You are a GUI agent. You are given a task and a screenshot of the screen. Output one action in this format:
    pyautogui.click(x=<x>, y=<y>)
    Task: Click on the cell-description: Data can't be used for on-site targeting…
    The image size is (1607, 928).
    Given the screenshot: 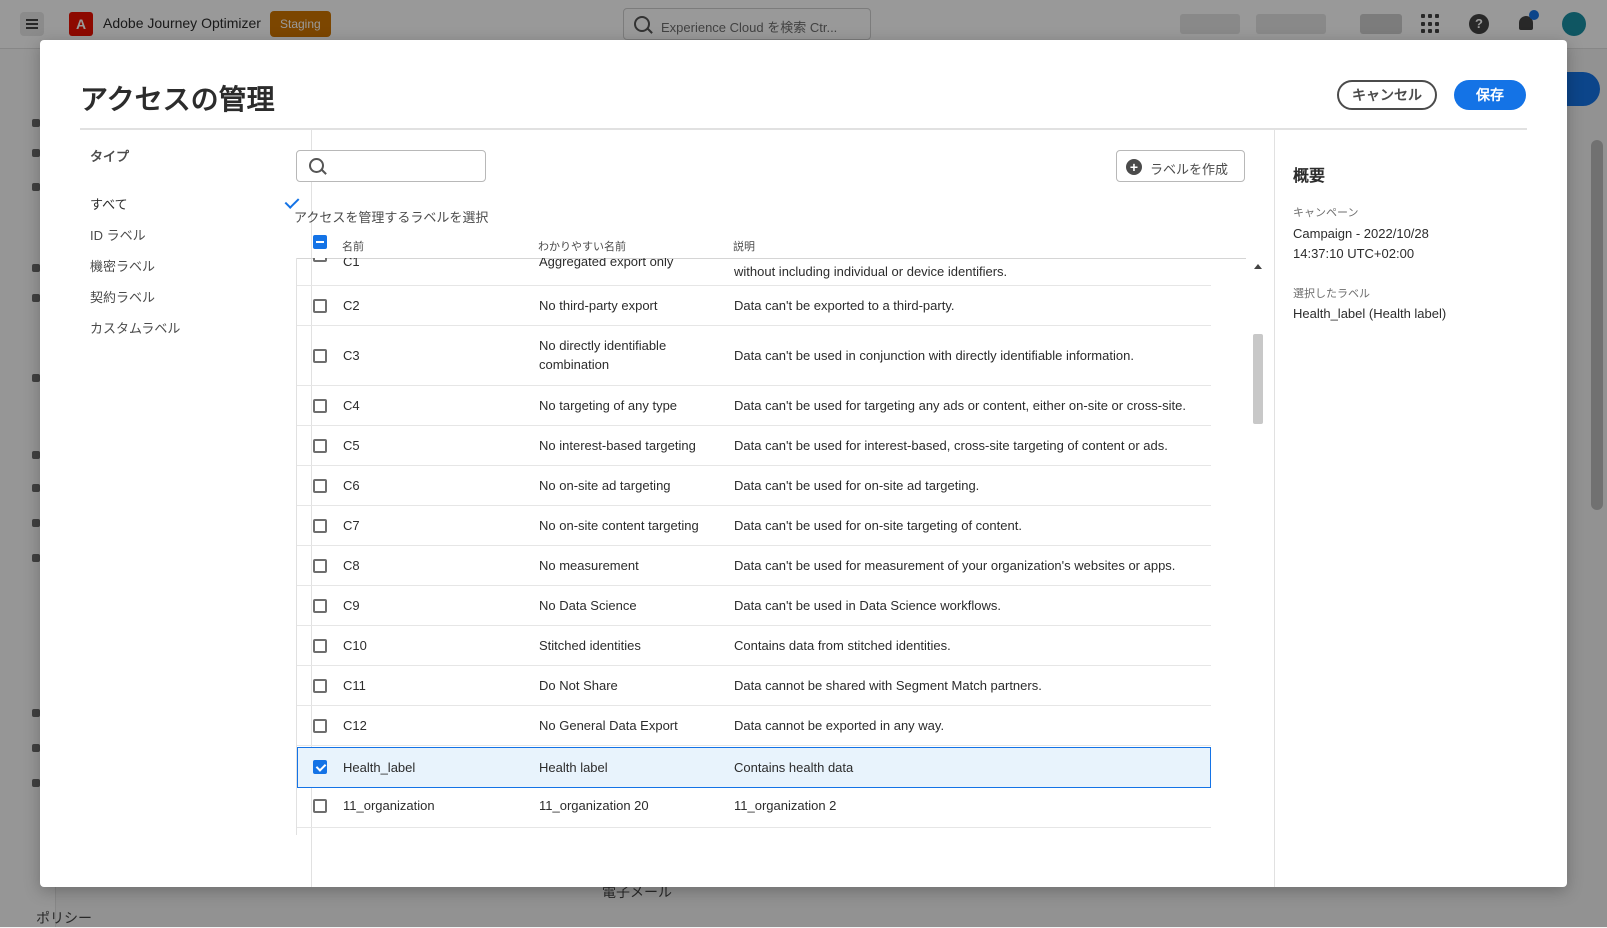 What is the action you would take?
    pyautogui.click(x=878, y=525)
    